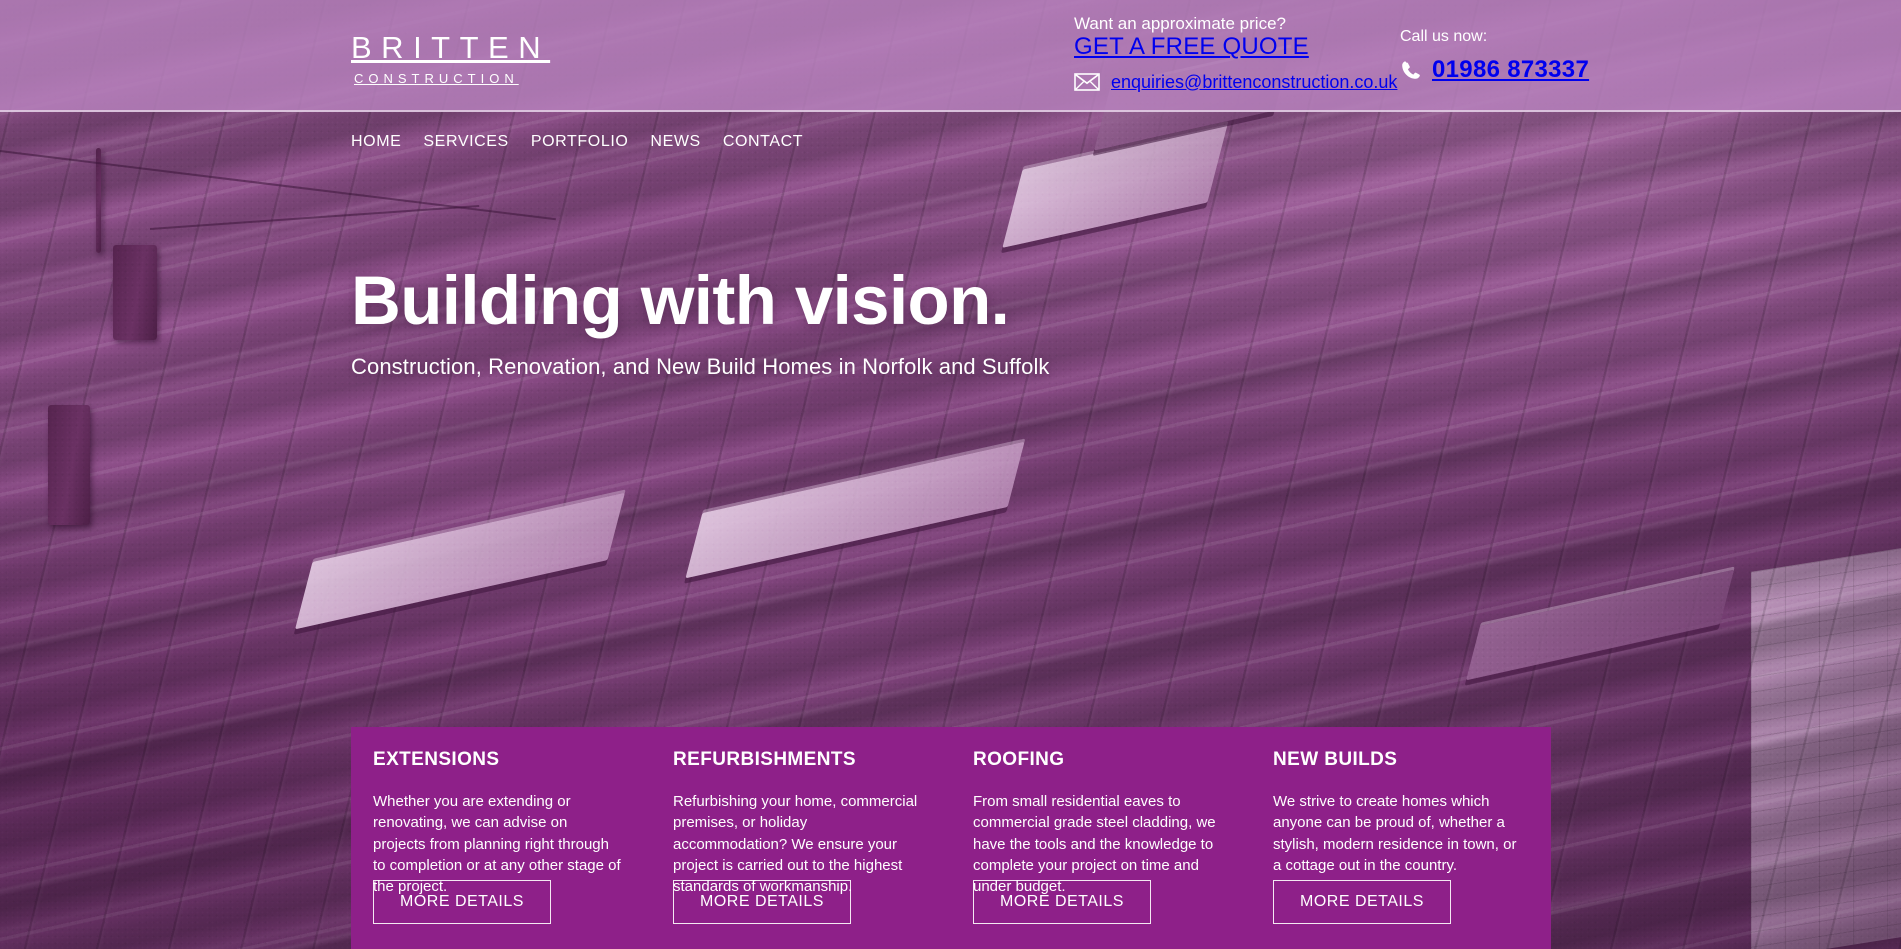 Image resolution: width=1901 pixels, height=949 pixels. I want to click on logo-brand-text: BRITTEN, so click(451, 47).